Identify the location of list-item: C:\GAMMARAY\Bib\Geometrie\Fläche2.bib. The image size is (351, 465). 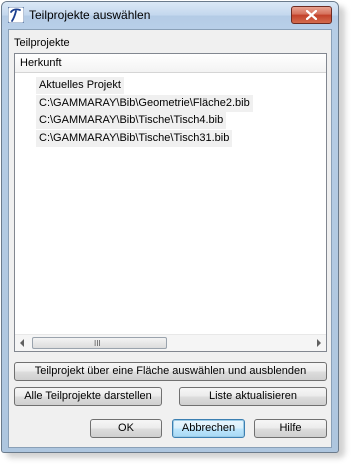
(144, 103).